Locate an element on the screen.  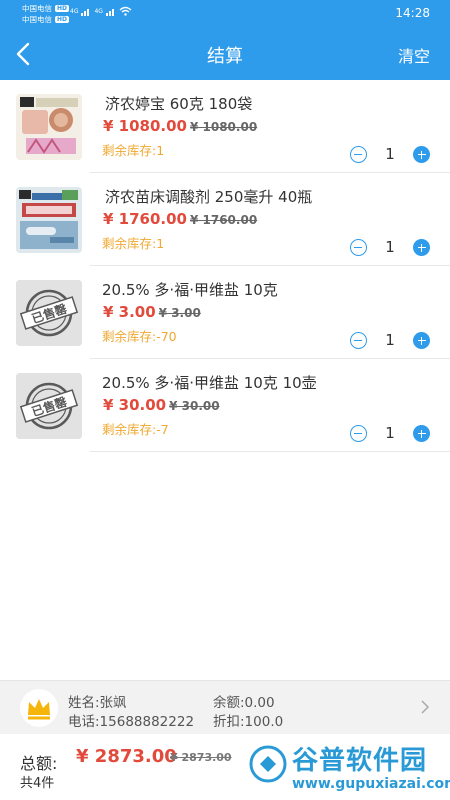
total-label: 总额: is located at coordinates (39, 763).